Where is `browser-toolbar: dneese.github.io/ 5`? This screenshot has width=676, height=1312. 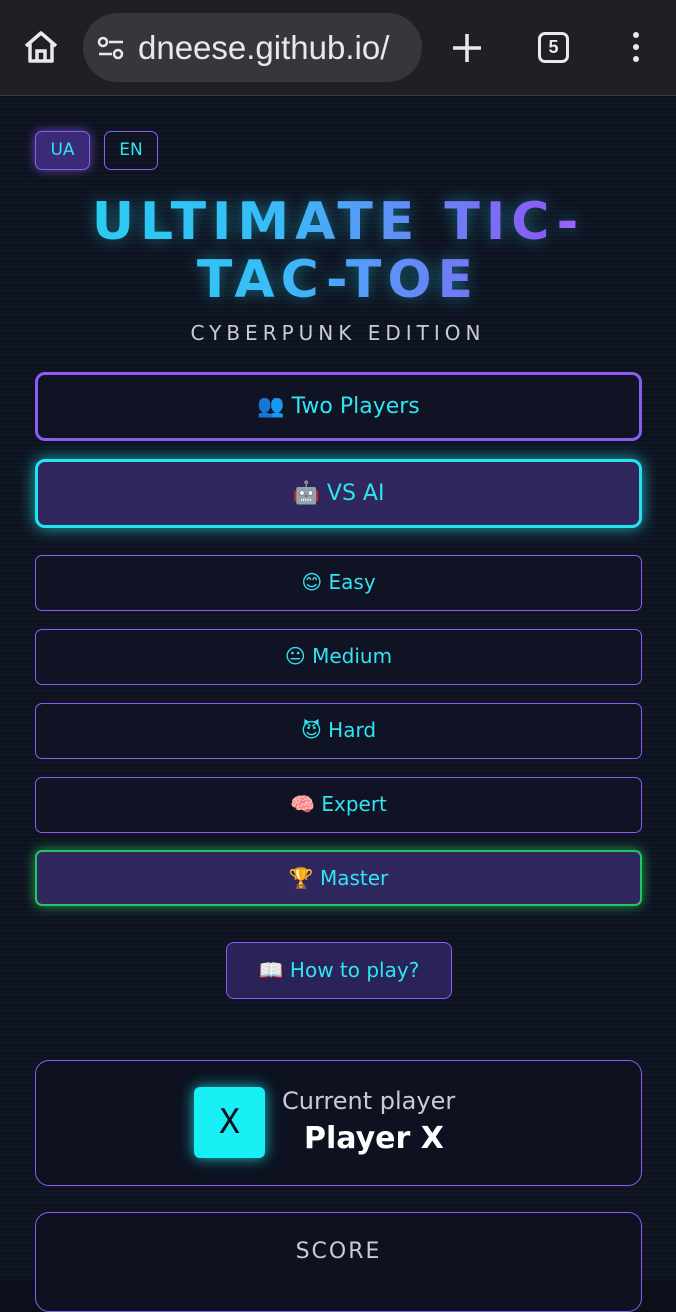
browser-toolbar: dneese.github.io/ 5 is located at coordinates (338, 48).